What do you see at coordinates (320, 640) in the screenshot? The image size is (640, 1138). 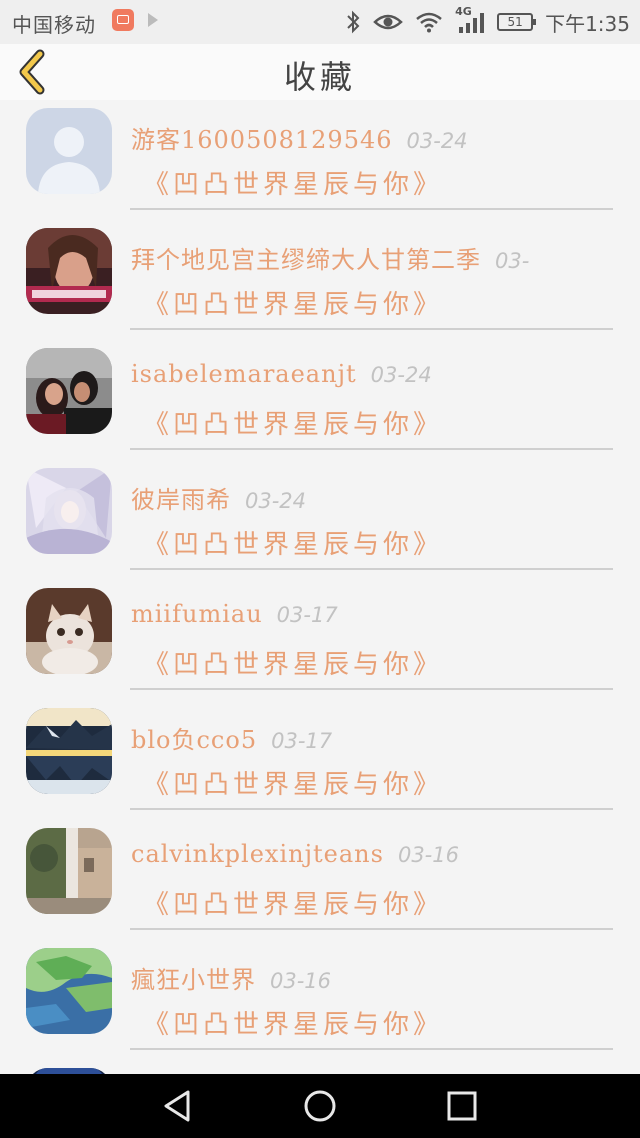 I see `list-item: miifumiau 03-17 《凹凸世界星辰与你》` at bounding box center [320, 640].